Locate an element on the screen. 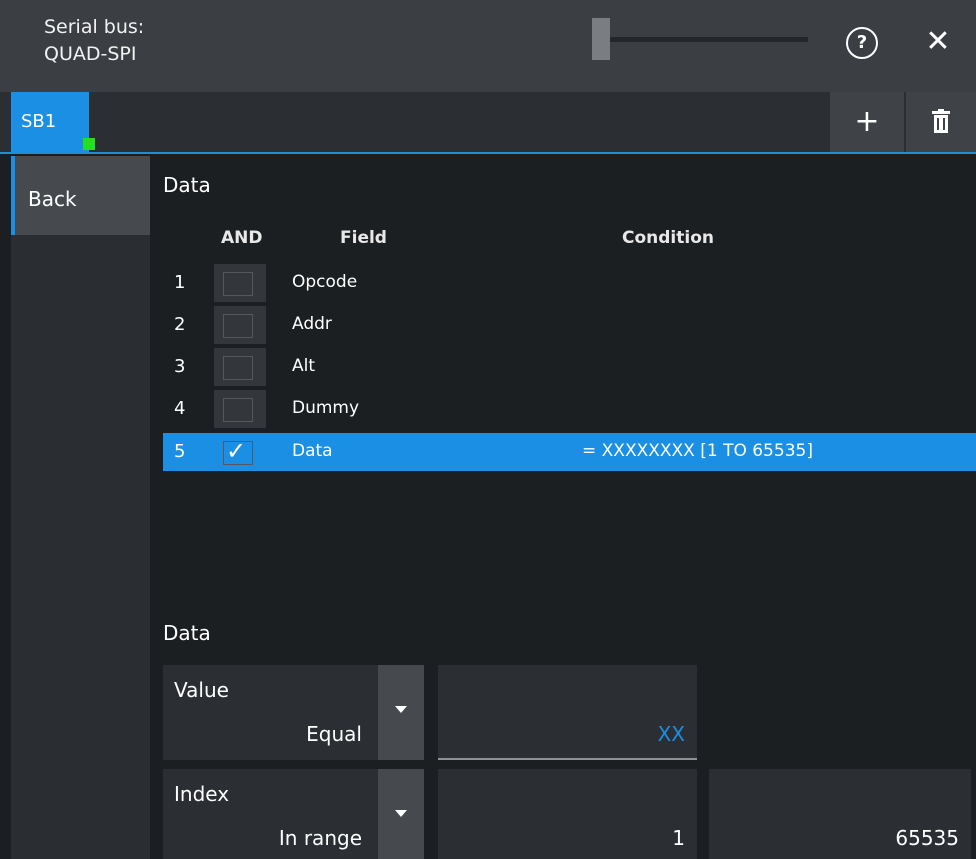  plus-icon: + is located at coordinates (867, 121).